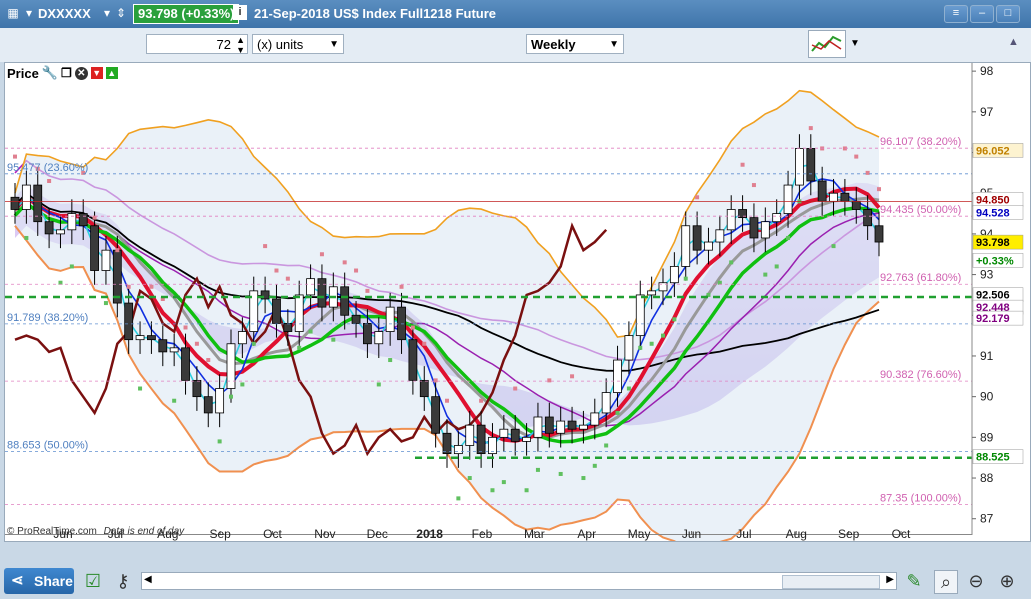 The height and width of the screenshot is (599, 1031). Describe the element at coordinates (982, 14) in the screenshot. I see `minimize-button: –` at that location.